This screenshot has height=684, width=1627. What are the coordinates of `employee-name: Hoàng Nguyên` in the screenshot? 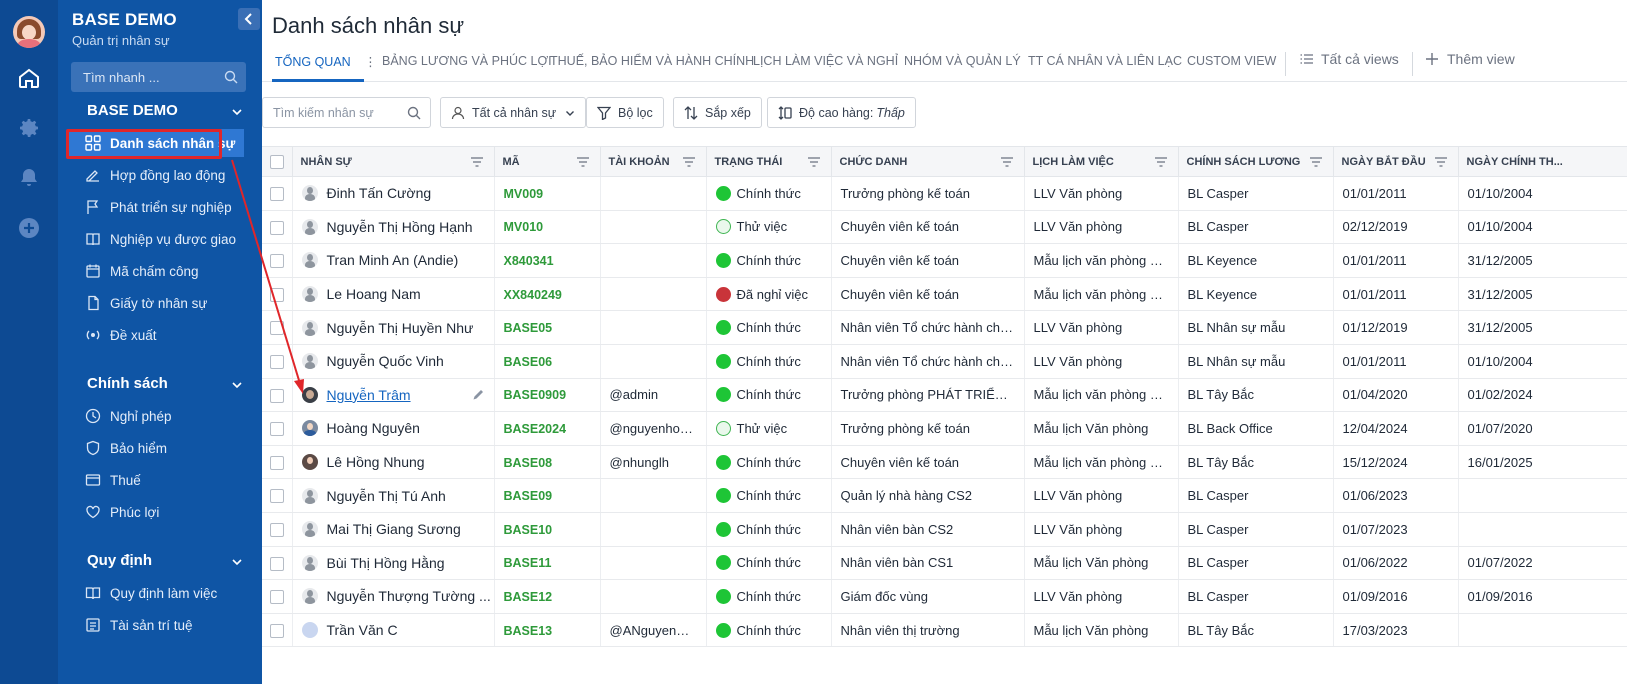 It's located at (373, 428).